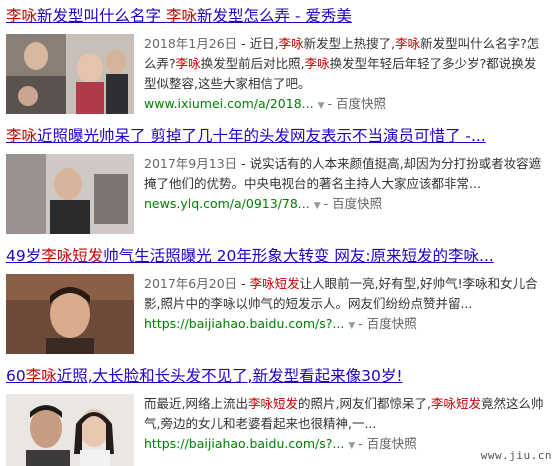  What do you see at coordinates (258, 43) in the screenshot?
I see `text-segment: - 近日,` at bounding box center [258, 43].